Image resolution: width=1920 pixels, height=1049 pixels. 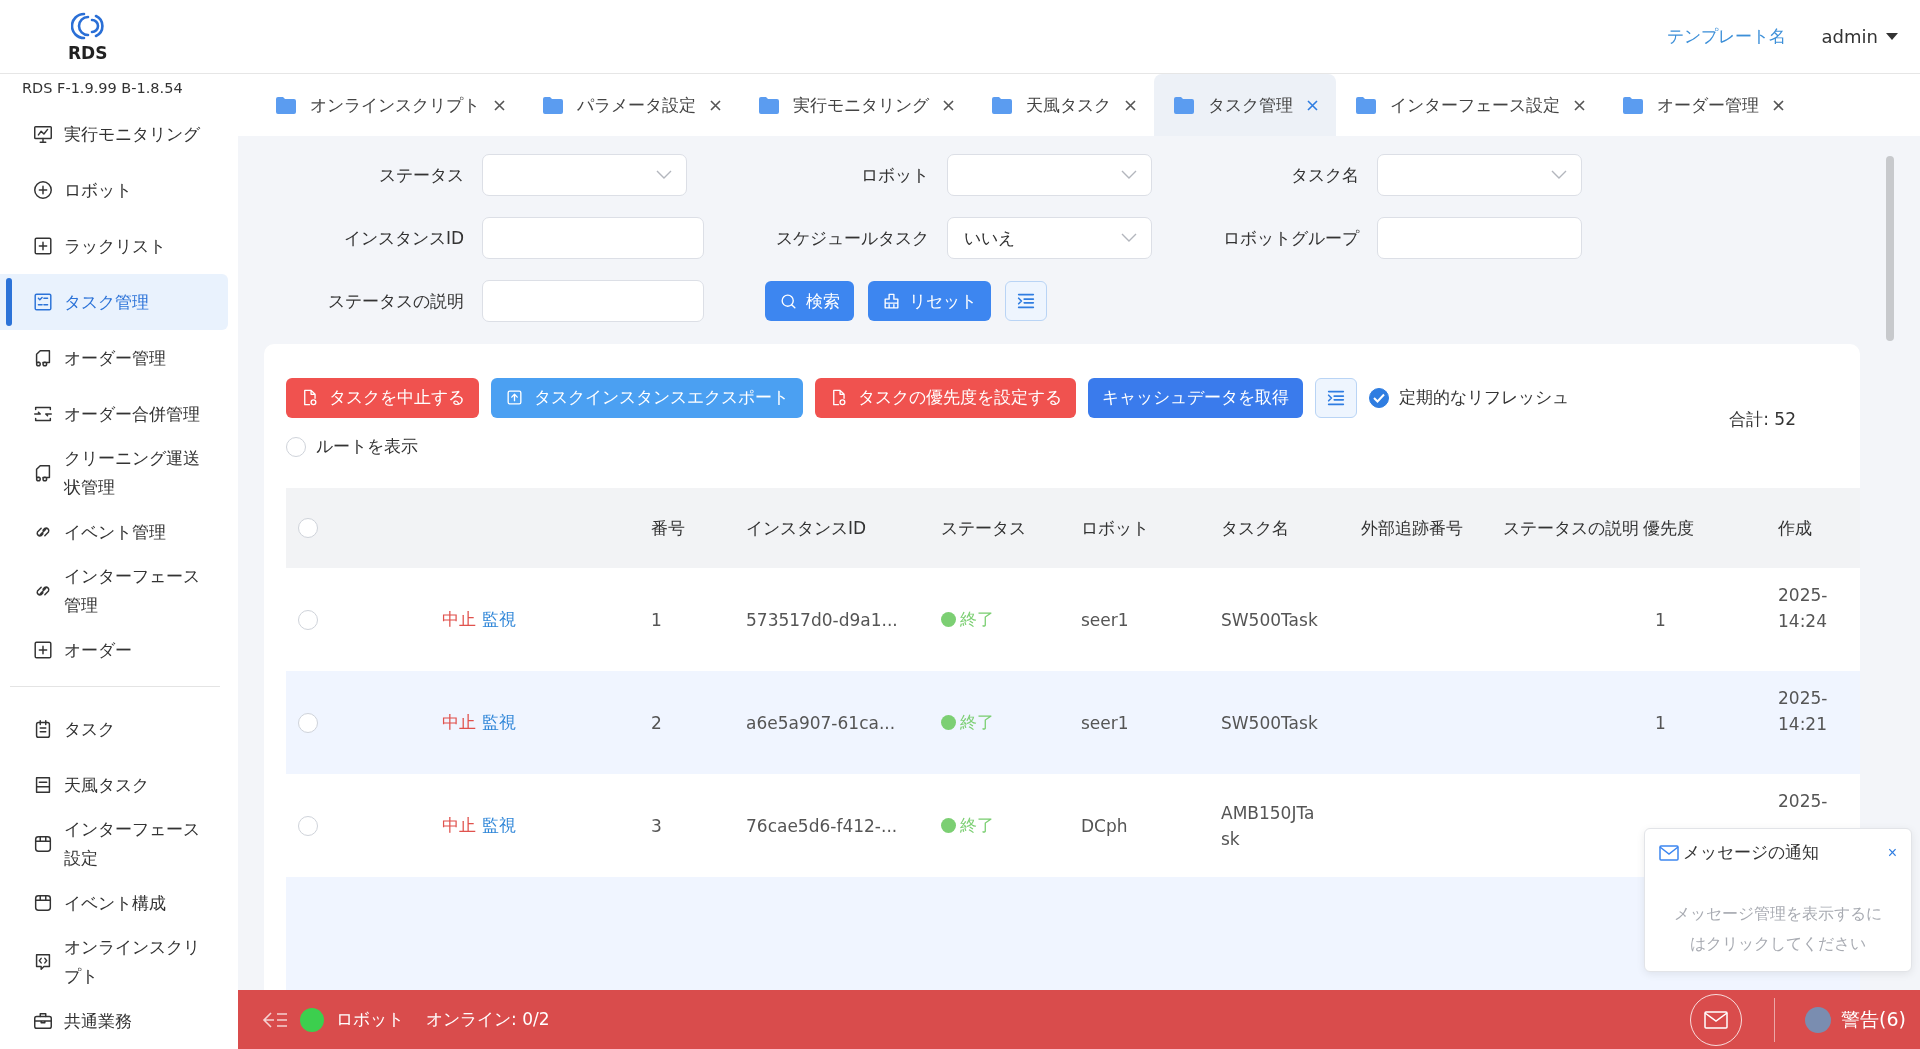 I want to click on column-header: 優先度, so click(x=1668, y=527).